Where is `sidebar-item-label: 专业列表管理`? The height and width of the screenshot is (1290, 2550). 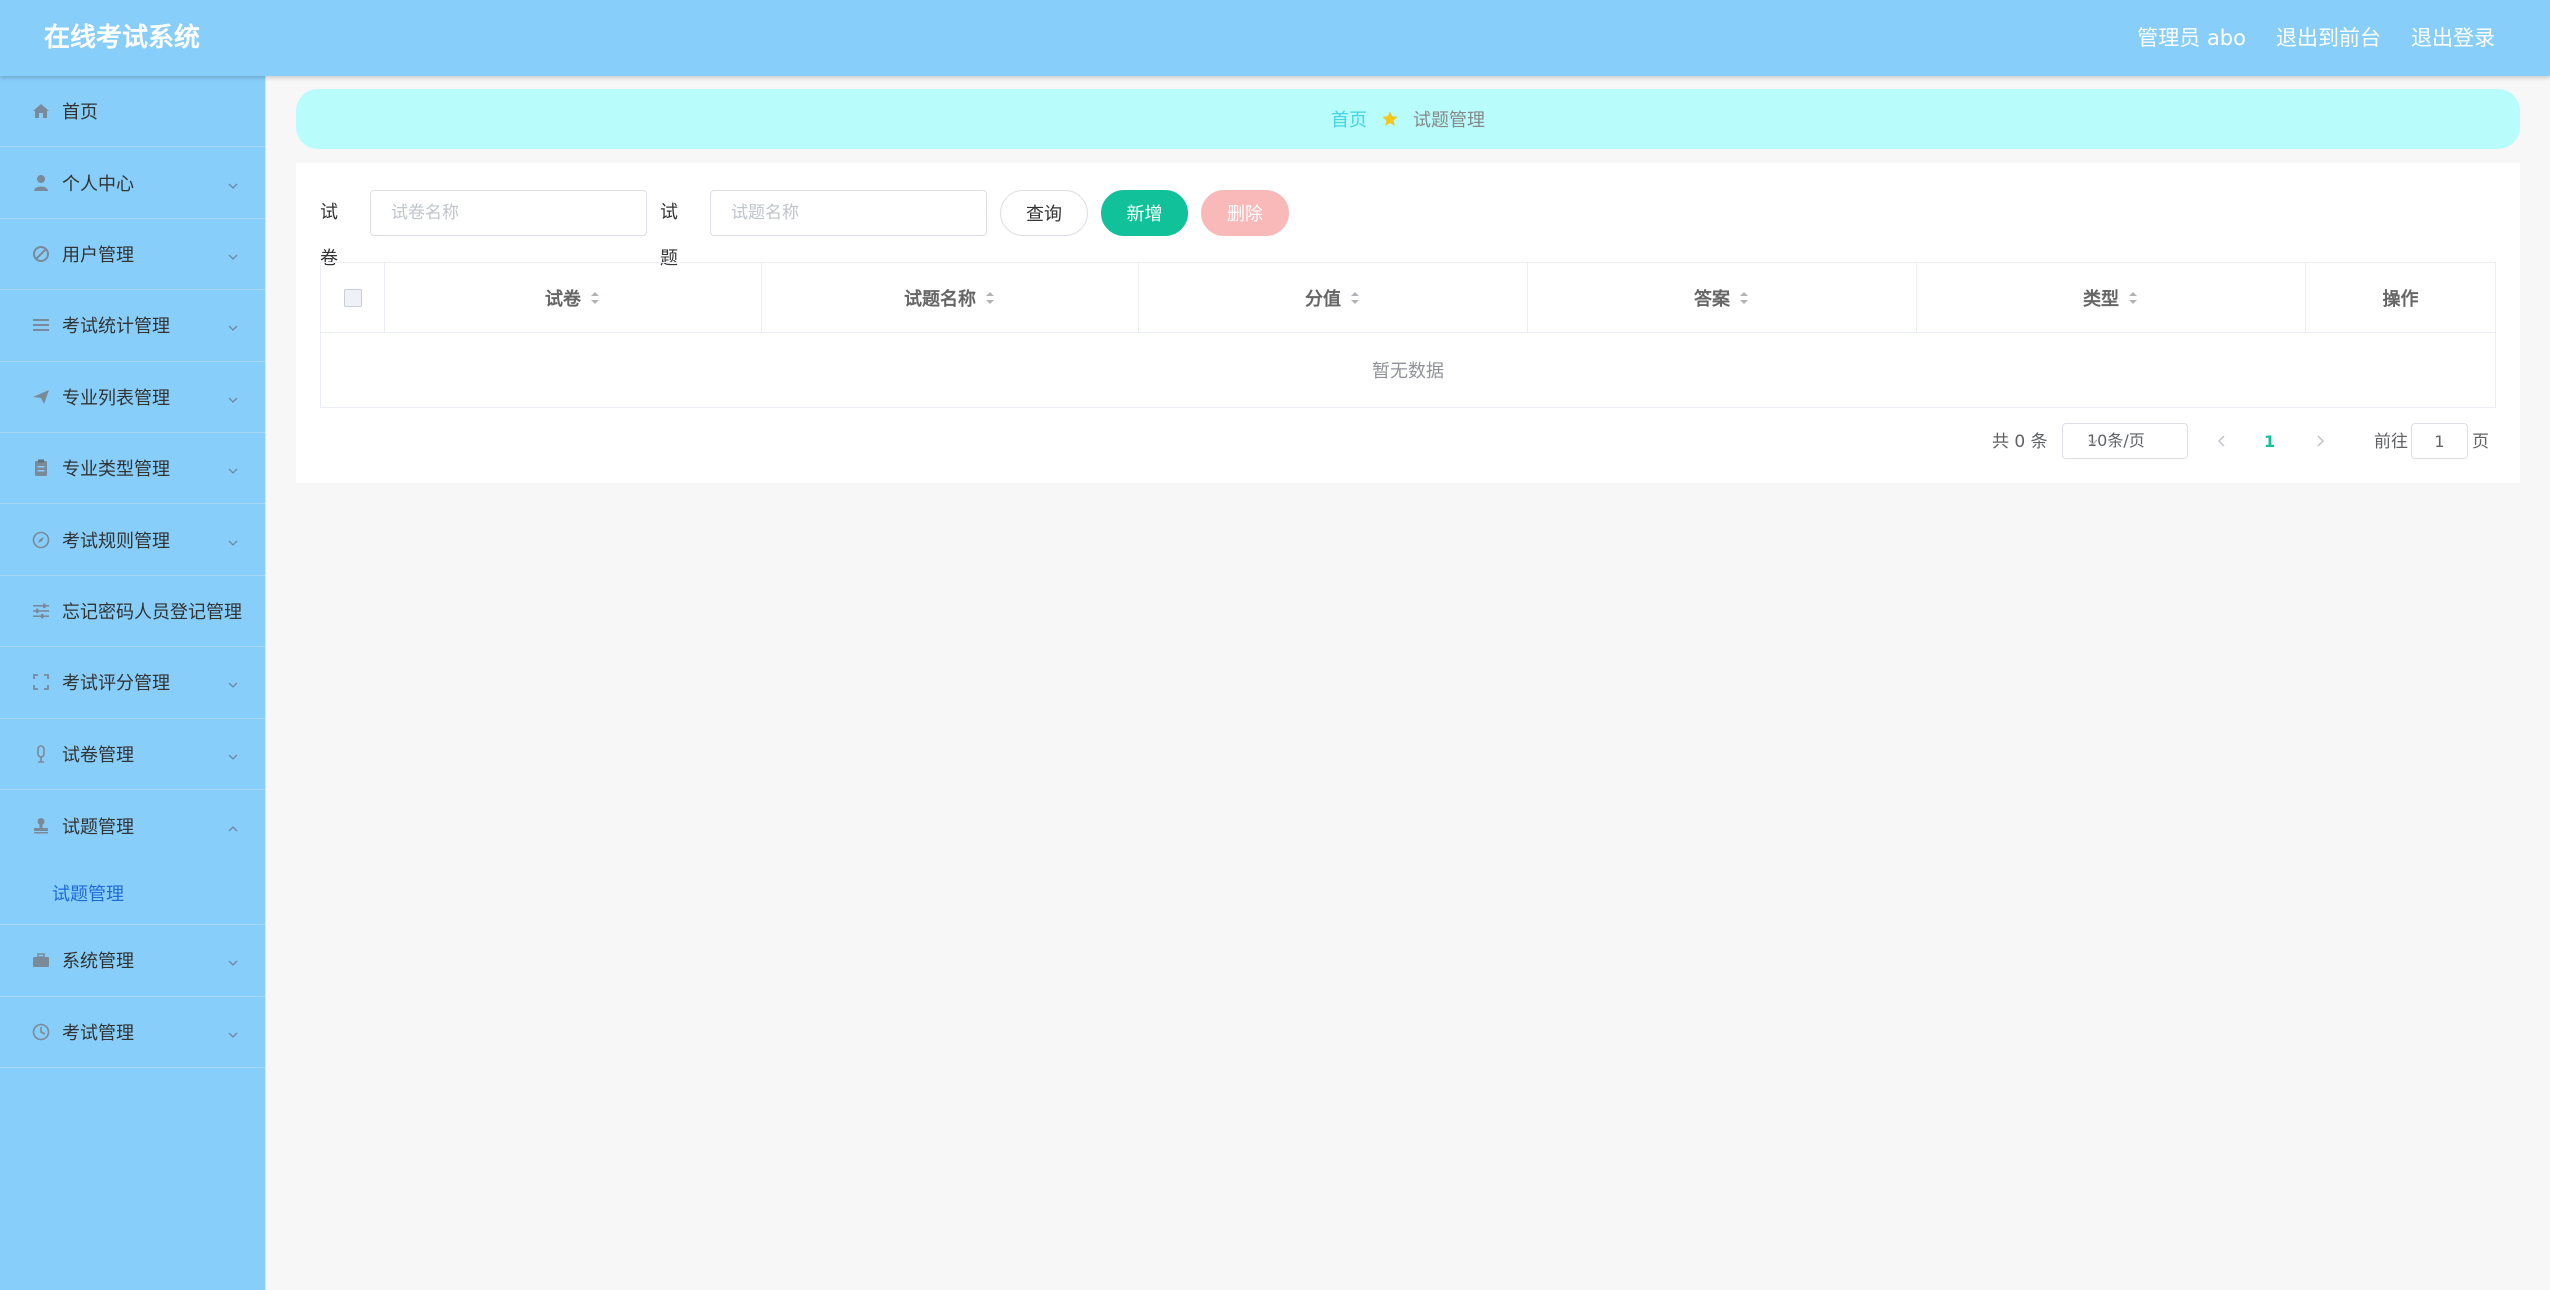
sidebar-item-label: 专业列表管理 is located at coordinates (116, 398).